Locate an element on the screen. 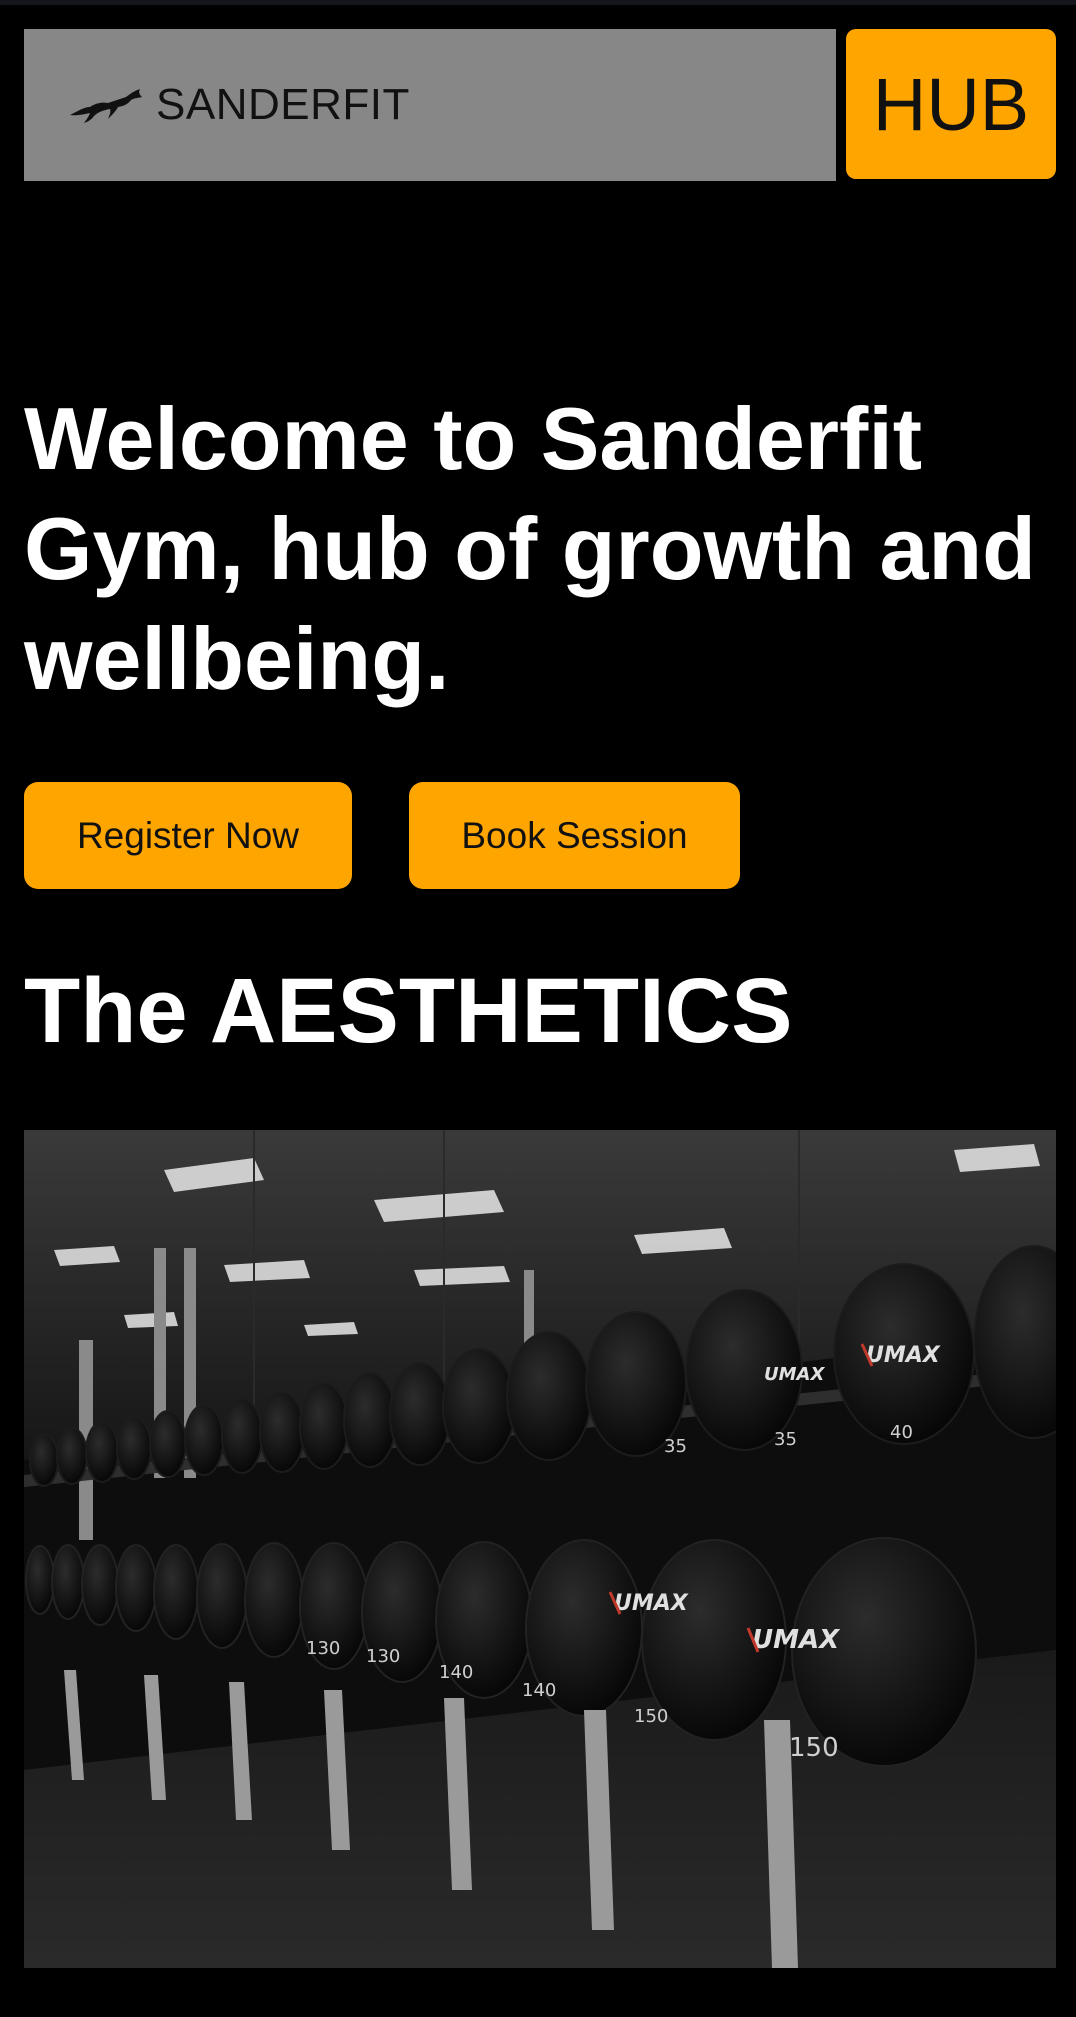  weight-label: 40 is located at coordinates (901, 1432).